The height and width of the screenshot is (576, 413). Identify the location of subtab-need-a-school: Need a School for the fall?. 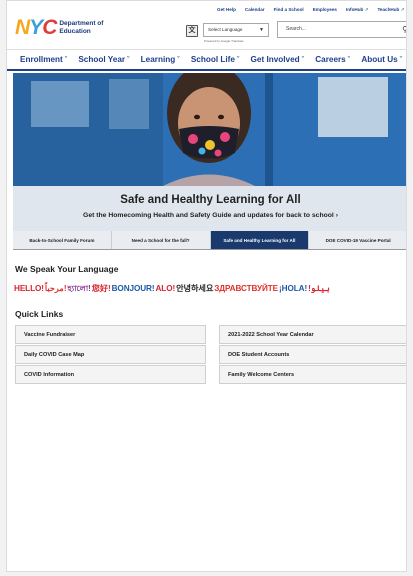
(161, 240).